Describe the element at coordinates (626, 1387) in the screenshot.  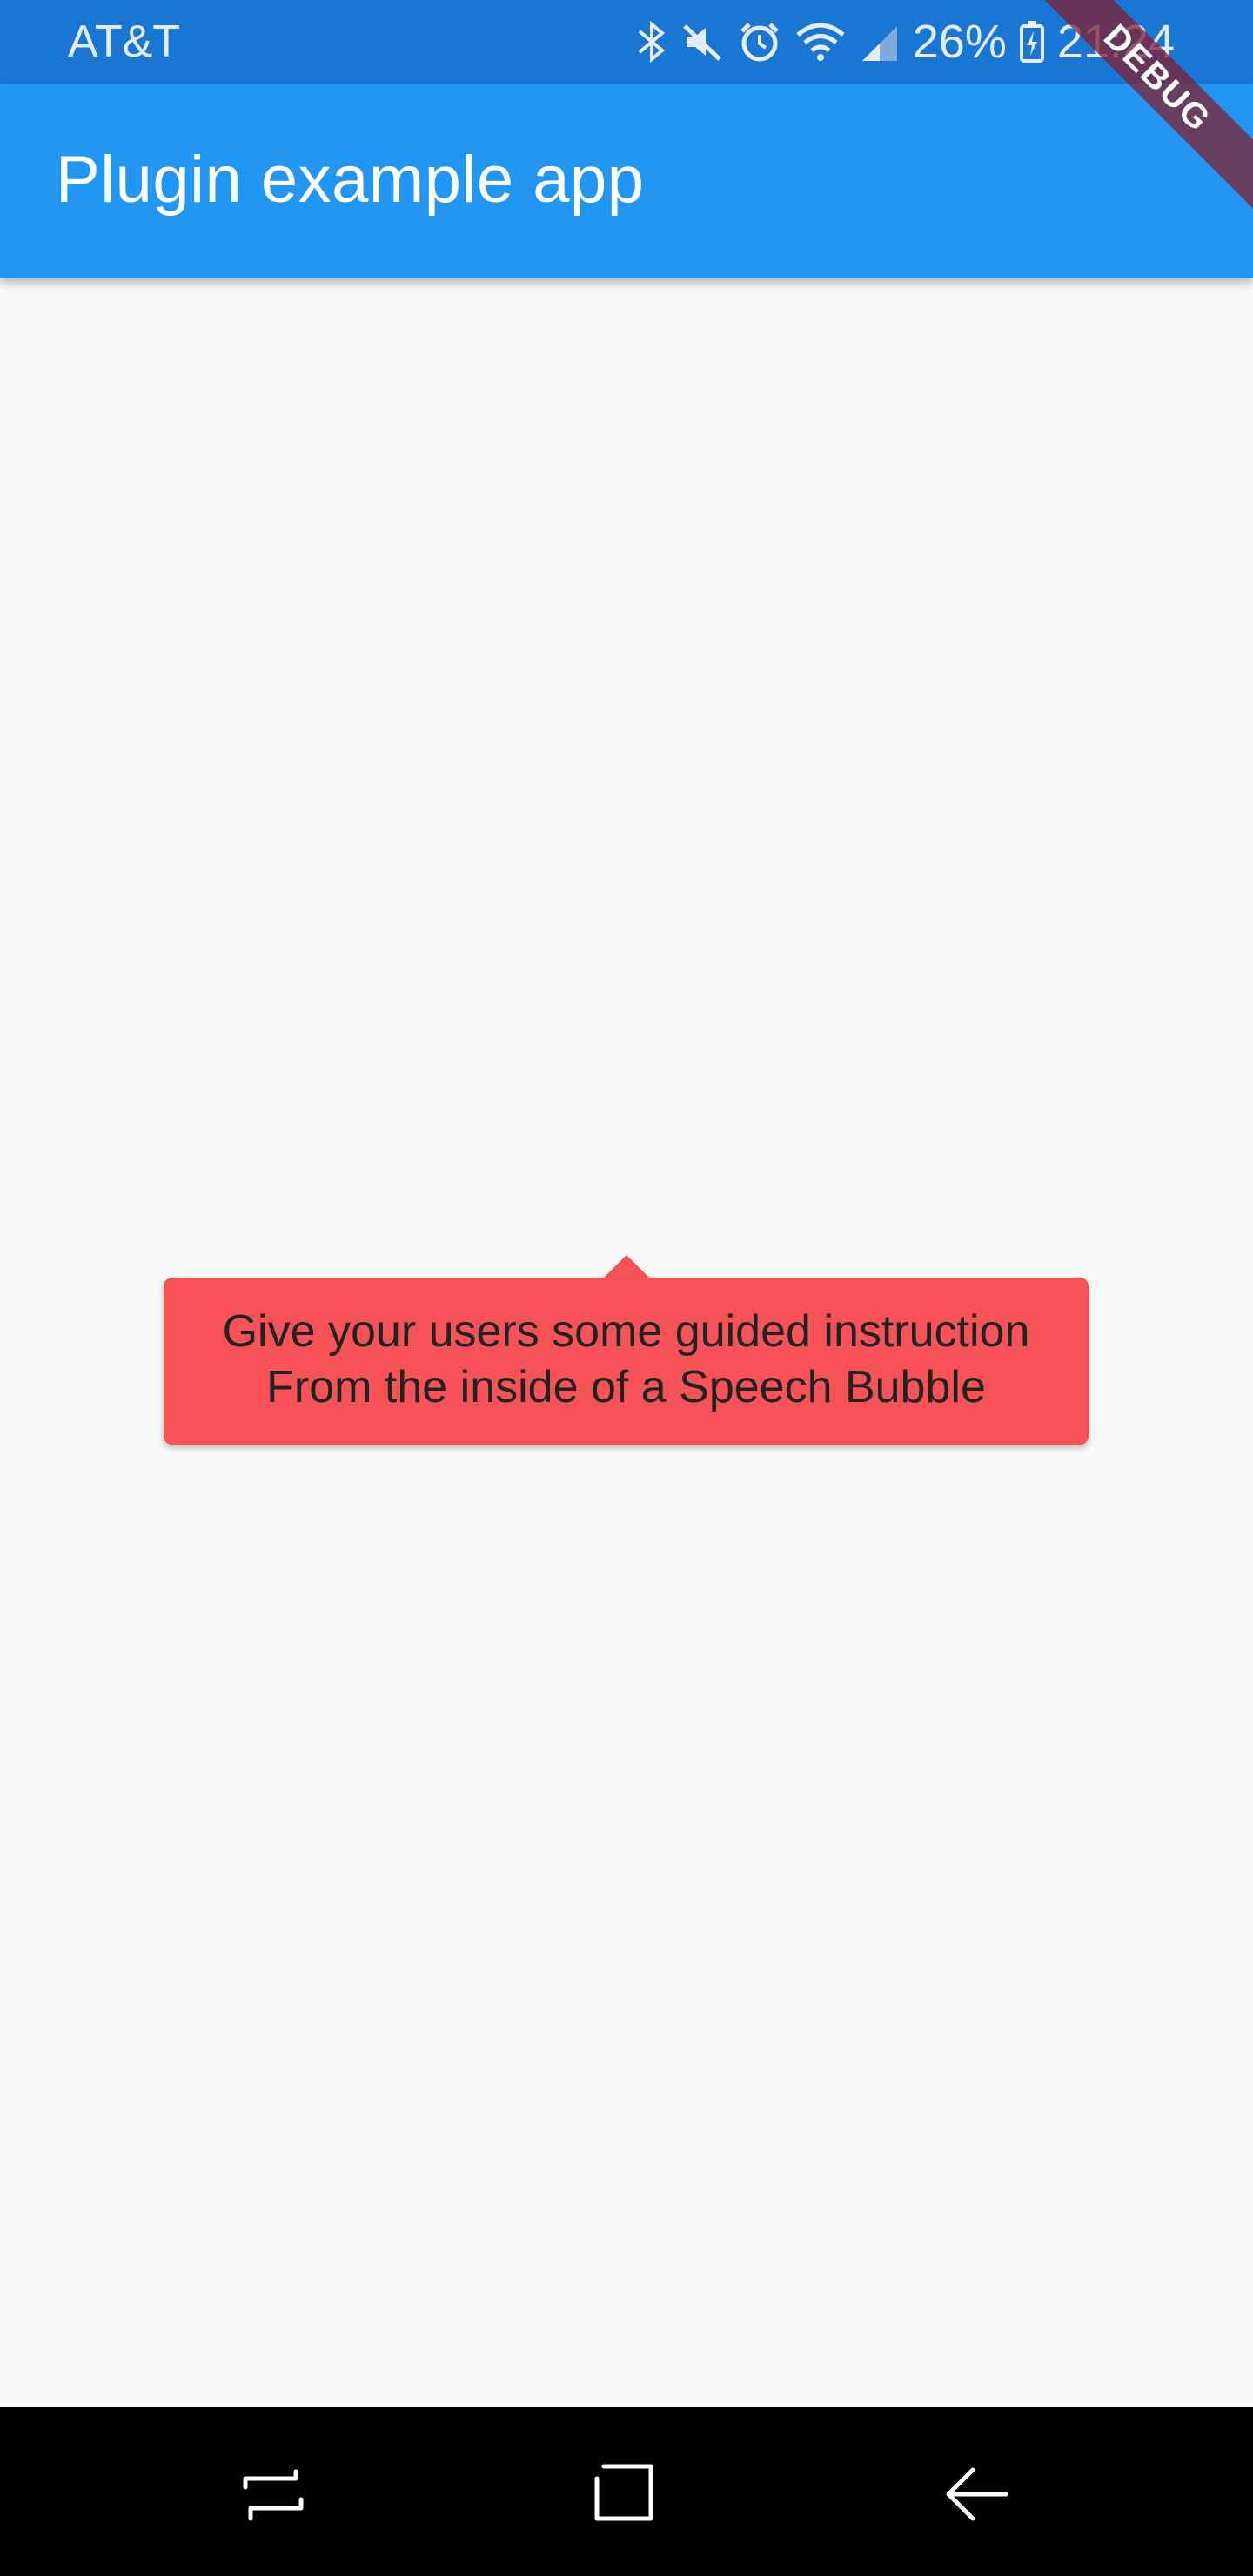
I see `speech-bubble-line-2: From the inside of a Speech Bubble` at that location.